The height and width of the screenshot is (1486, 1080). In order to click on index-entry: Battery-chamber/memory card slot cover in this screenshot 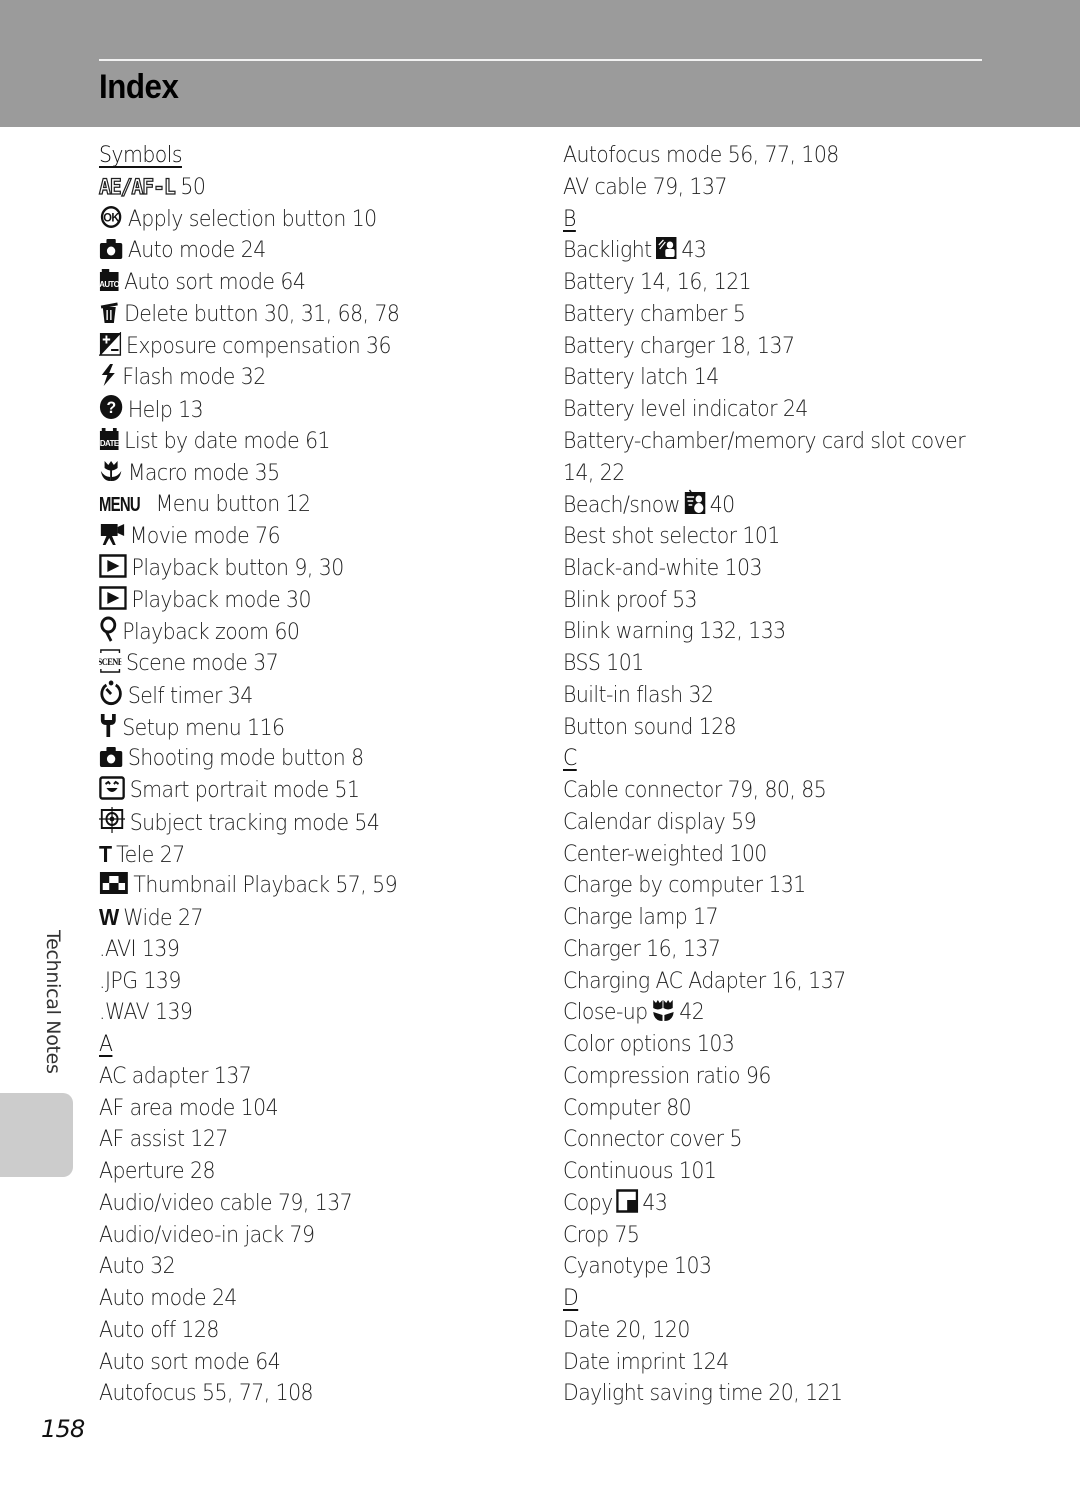, I will do `click(783, 442)`.